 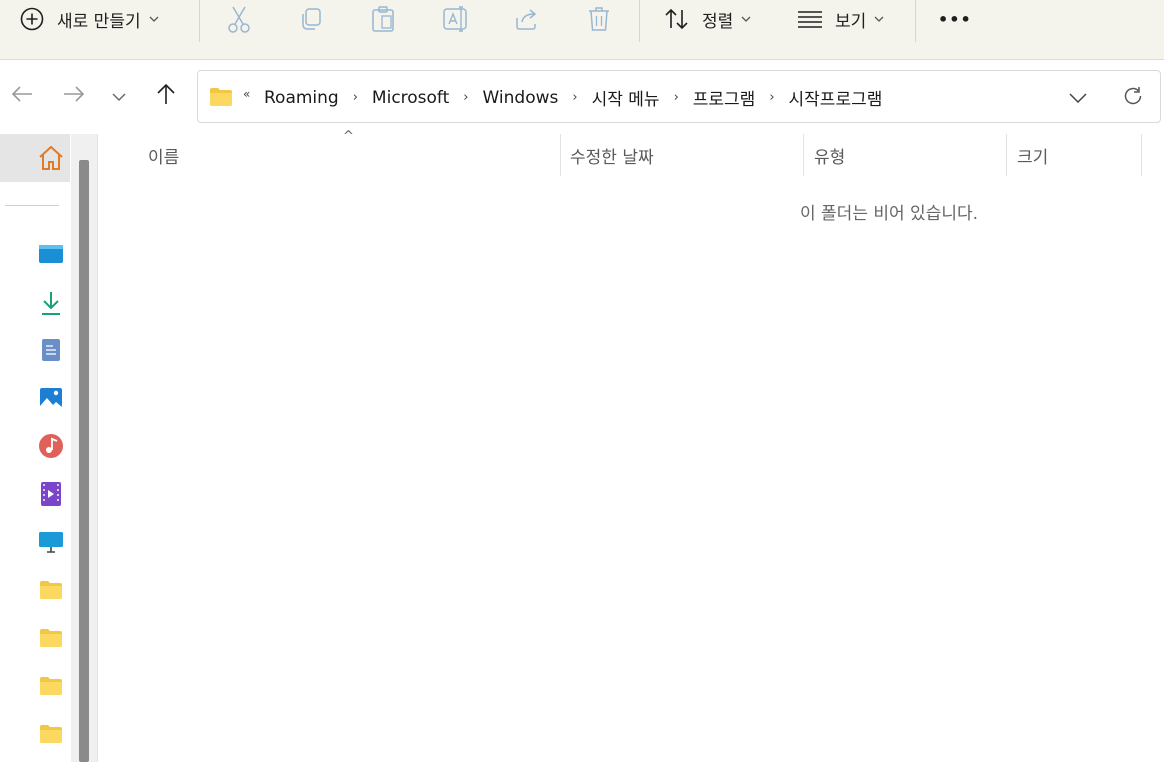 I want to click on address-history-button, so click(x=1078, y=97).